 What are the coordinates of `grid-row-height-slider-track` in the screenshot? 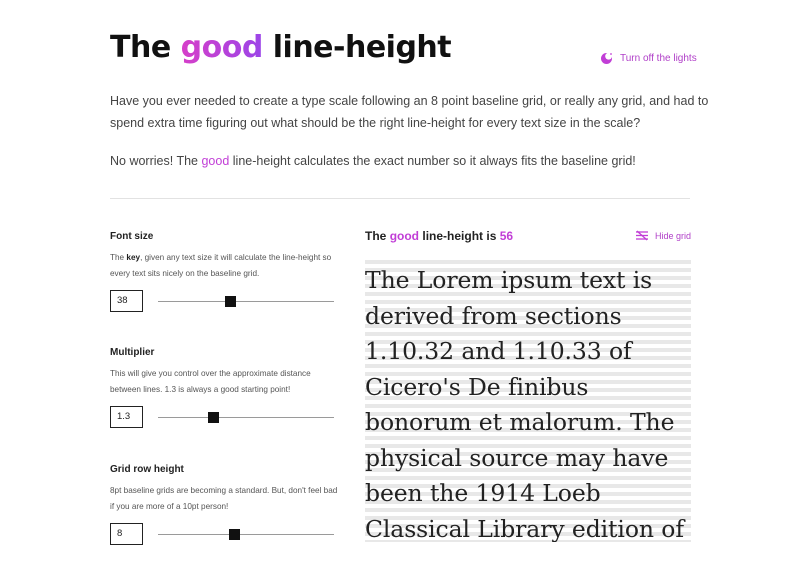 It's located at (246, 534).